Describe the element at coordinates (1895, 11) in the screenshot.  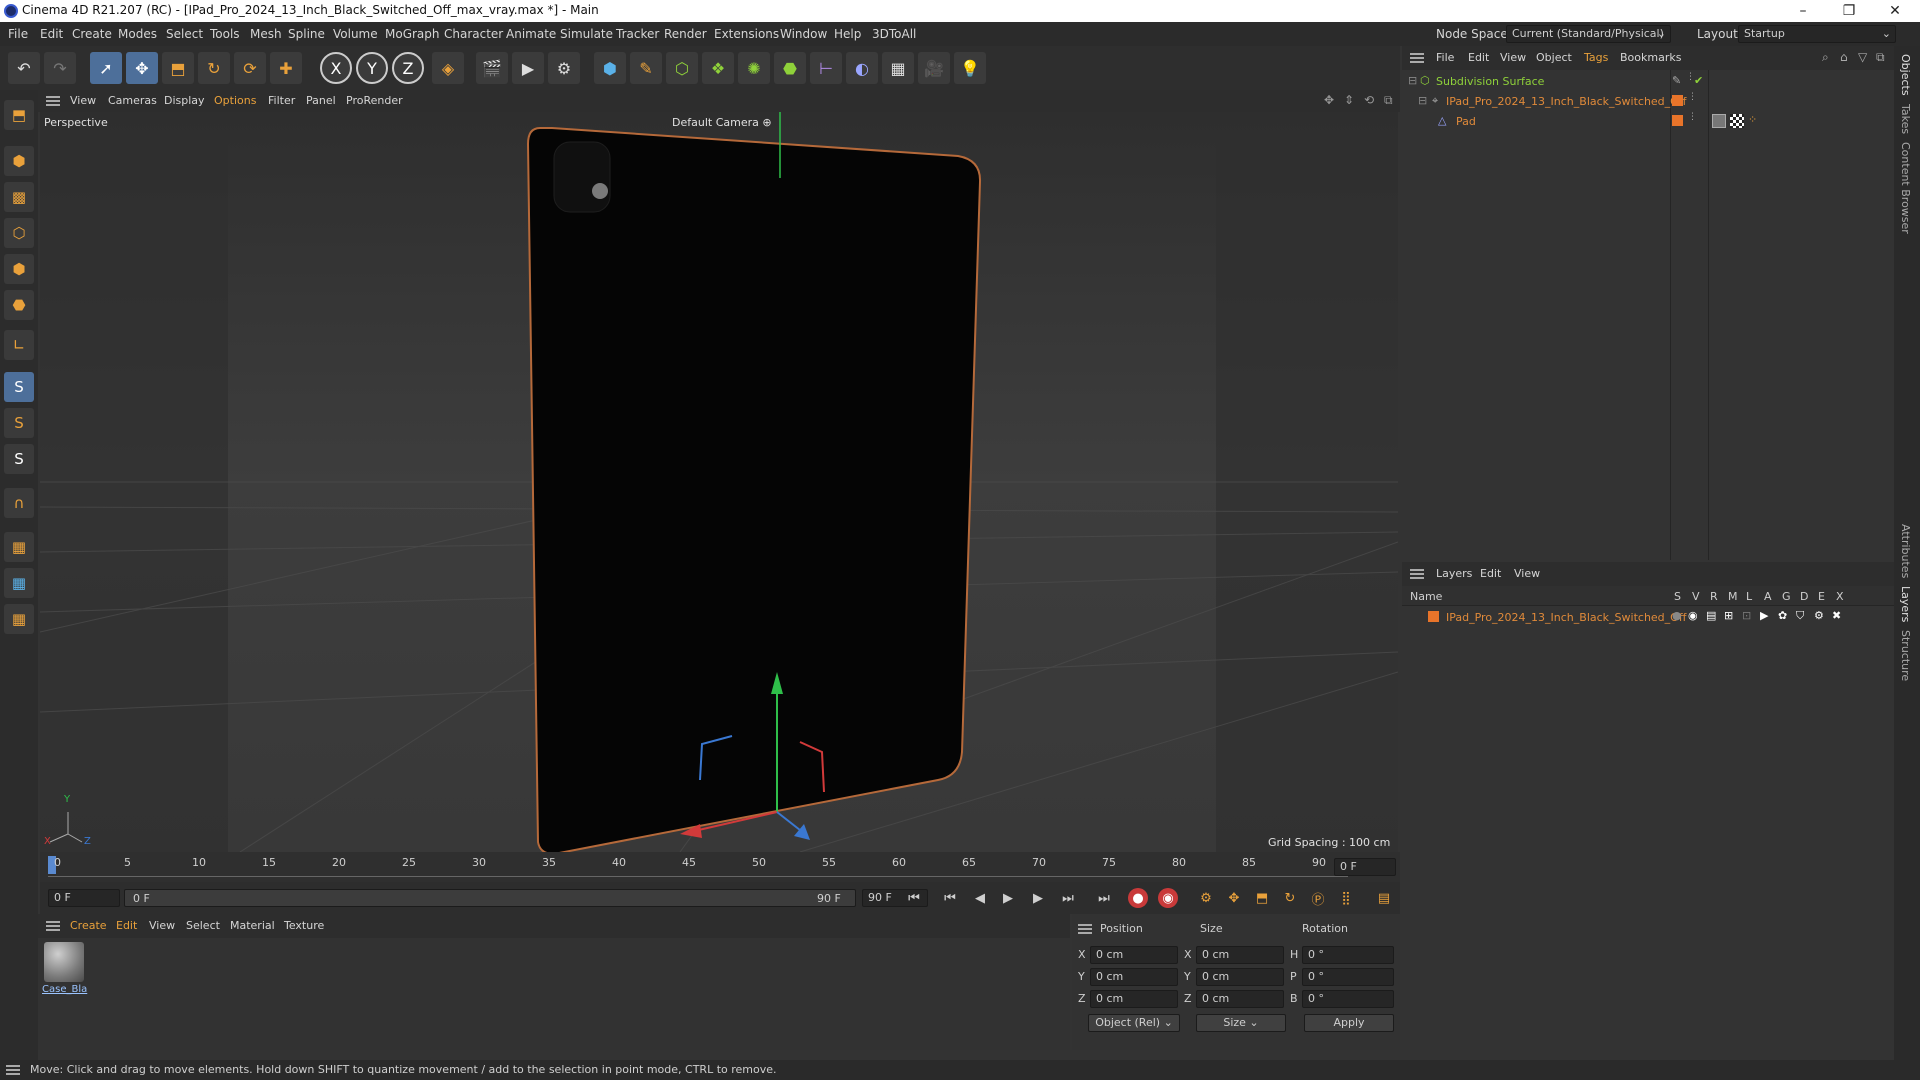
I see `close-button: ✕` at that location.